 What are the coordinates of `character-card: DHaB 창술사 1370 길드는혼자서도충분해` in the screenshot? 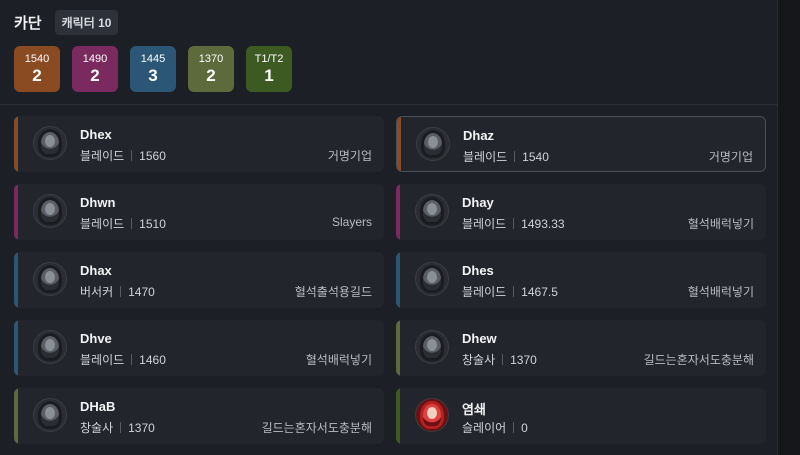 It's located at (199, 416).